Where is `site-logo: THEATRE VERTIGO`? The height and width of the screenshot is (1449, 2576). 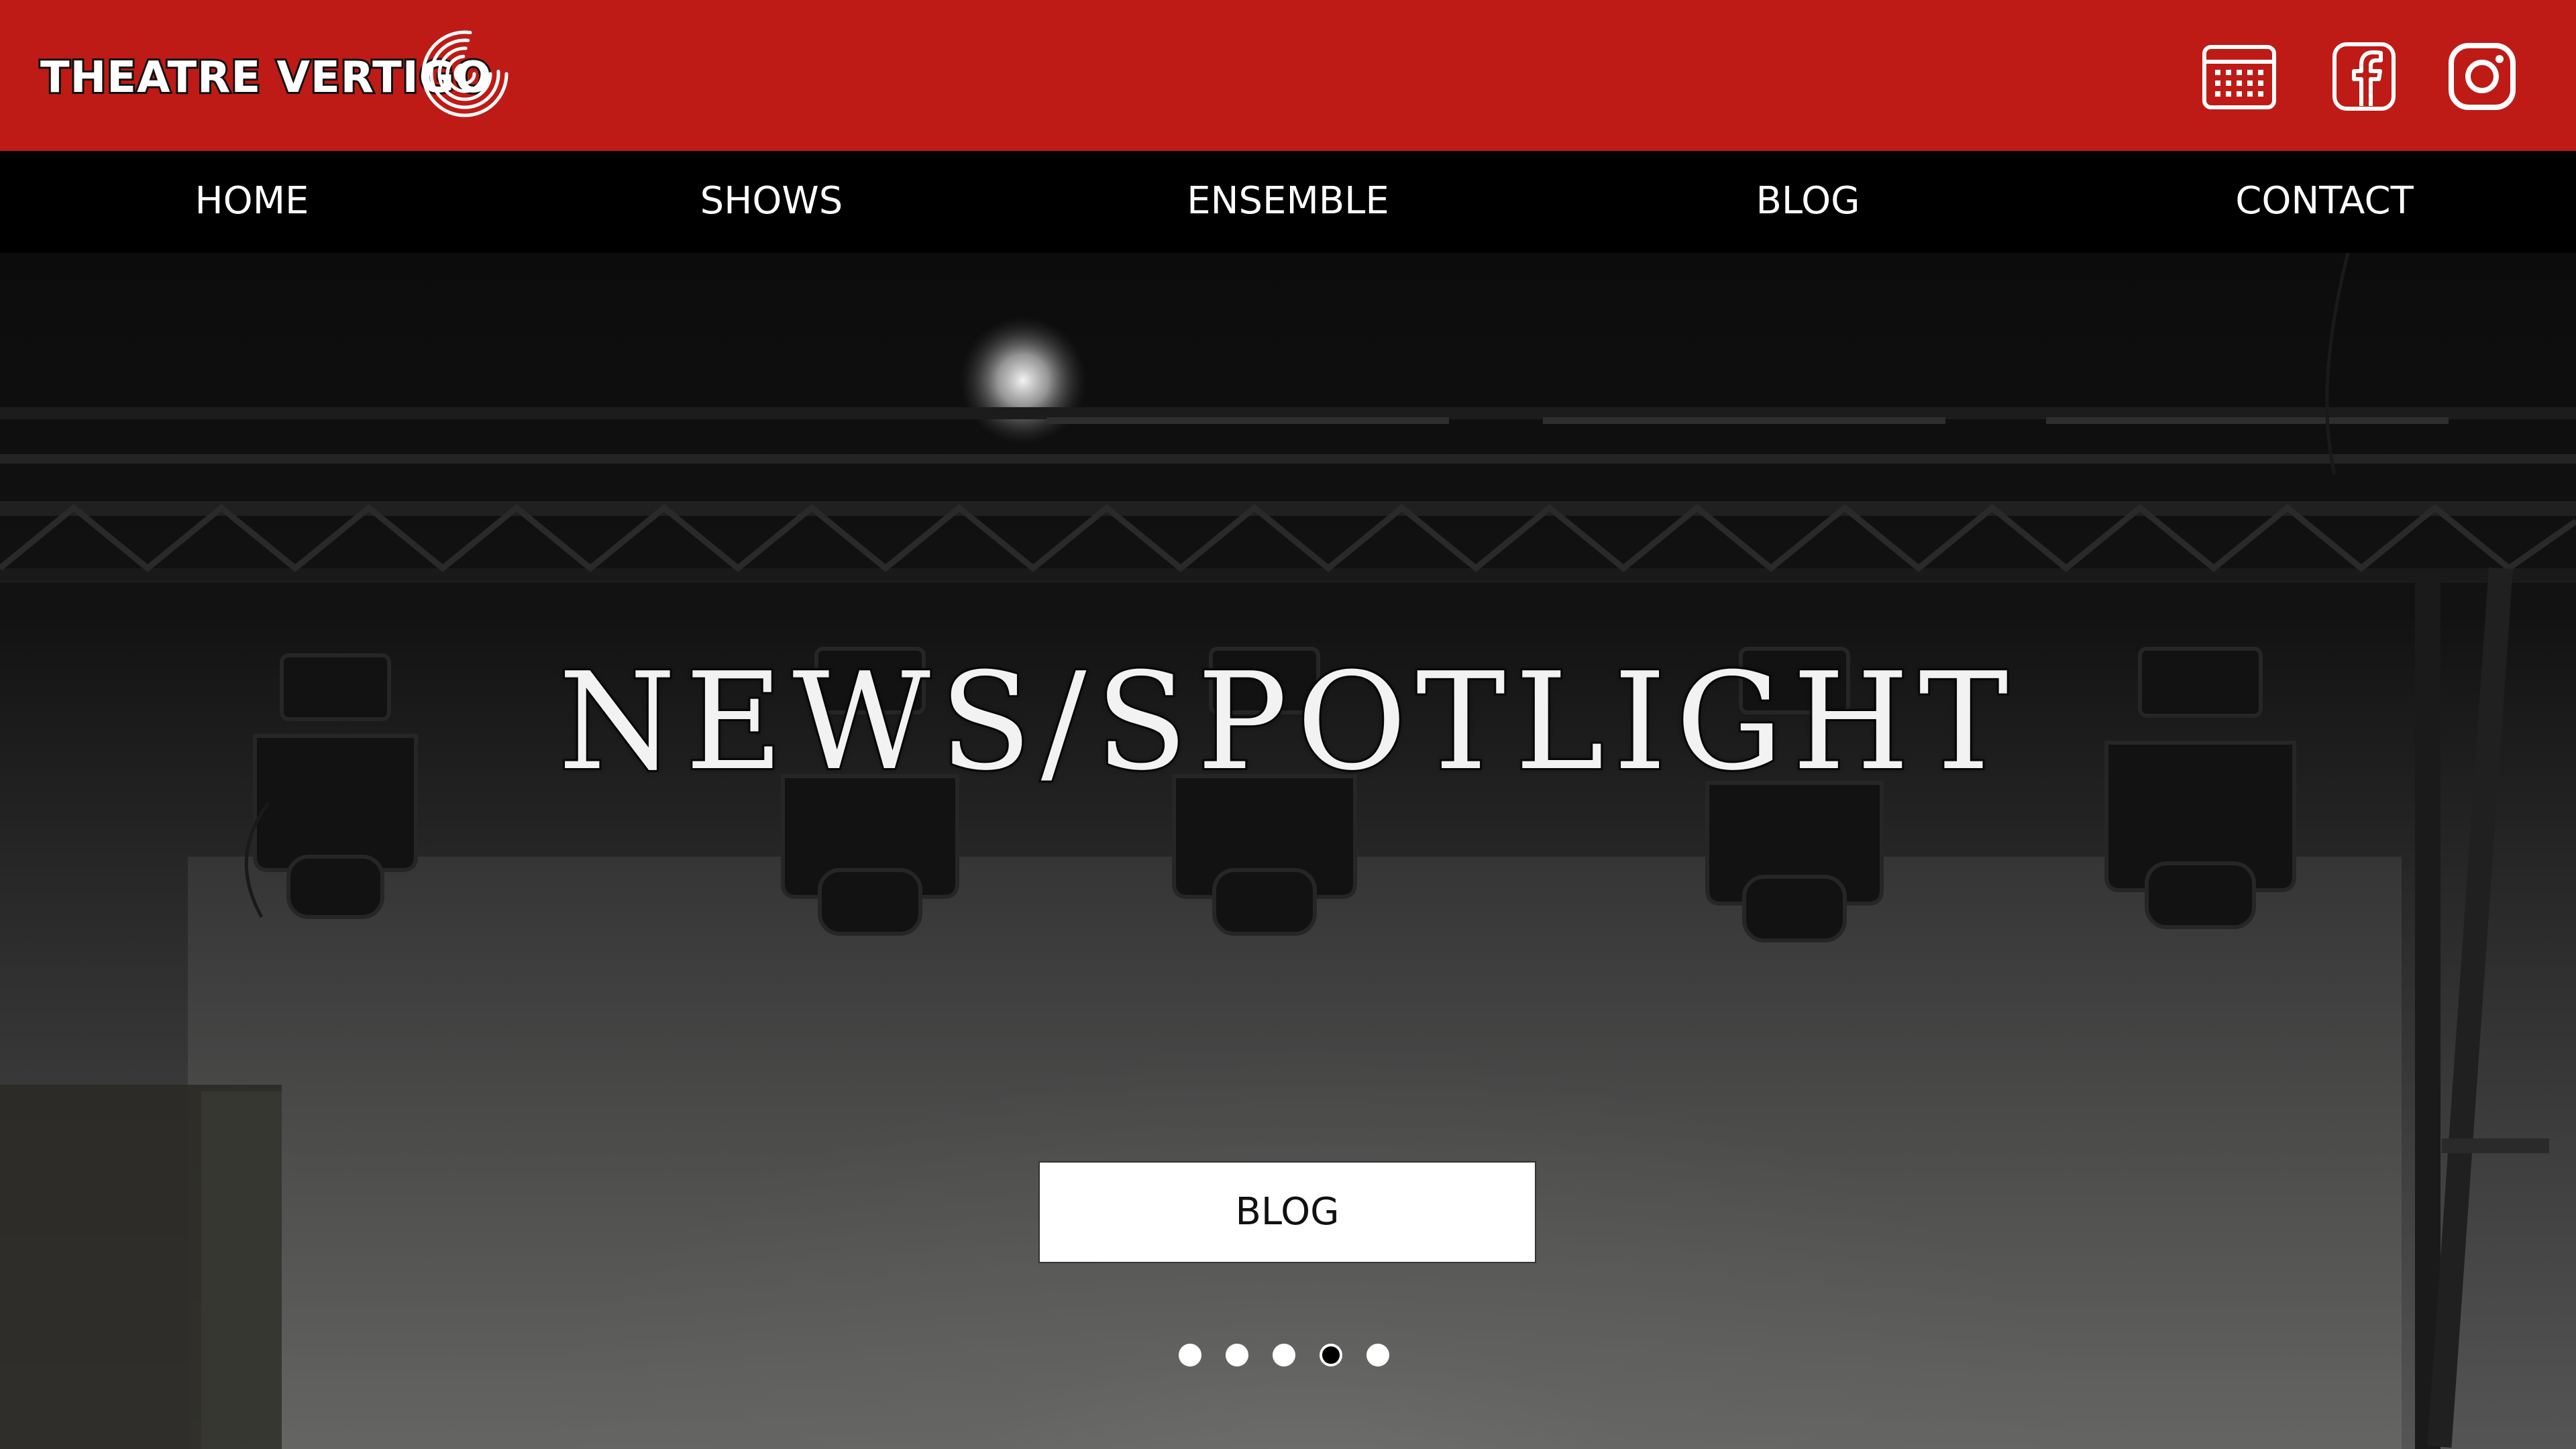
site-logo: THEATRE VERTIGO is located at coordinates (273, 74).